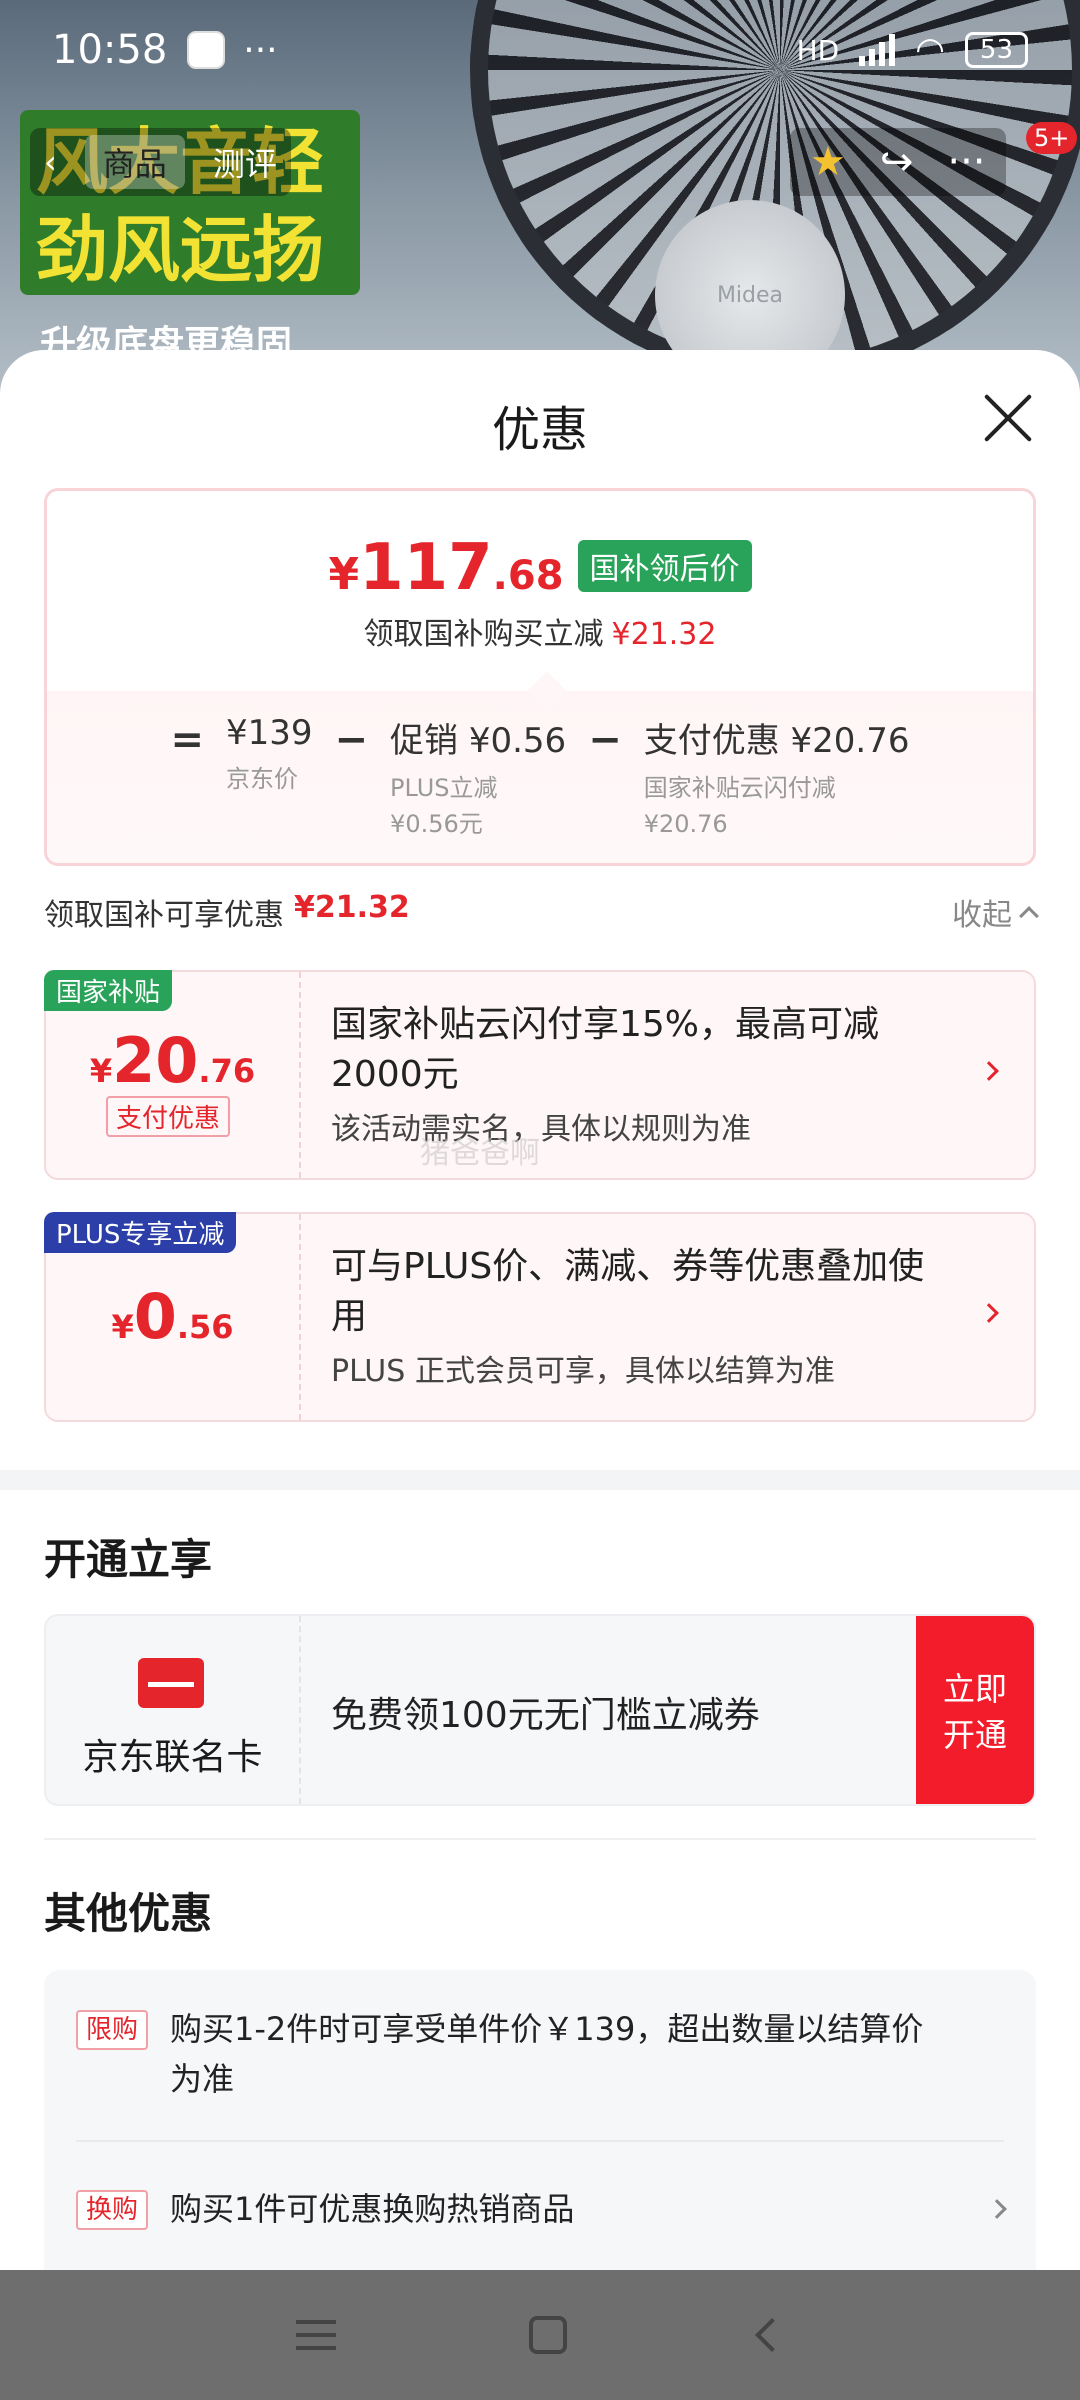 This screenshot has height=2400, width=1080. Describe the element at coordinates (128, 1559) in the screenshot. I see `open-section-title: 开通立享` at that location.